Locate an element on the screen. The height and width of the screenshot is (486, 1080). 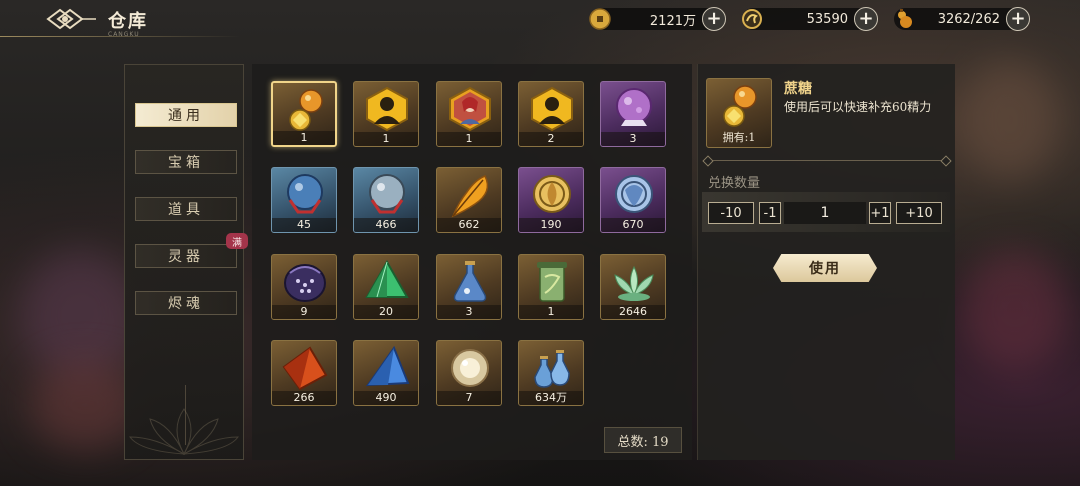
item-slot: 20 is located at coordinates (386, 287).